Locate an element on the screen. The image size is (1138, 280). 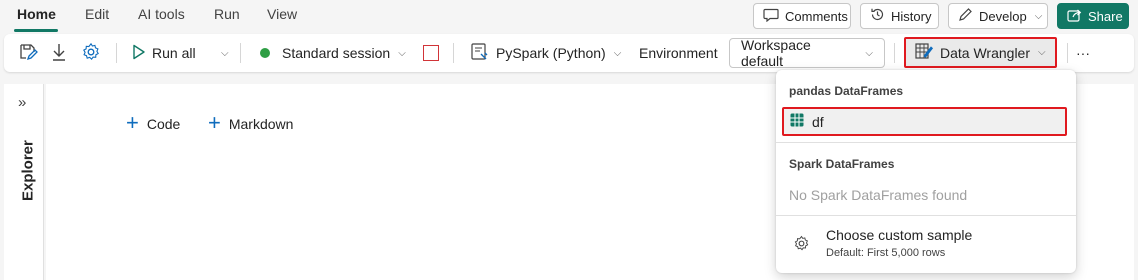
explorer-rail: » Explorer is located at coordinates (24, 182).